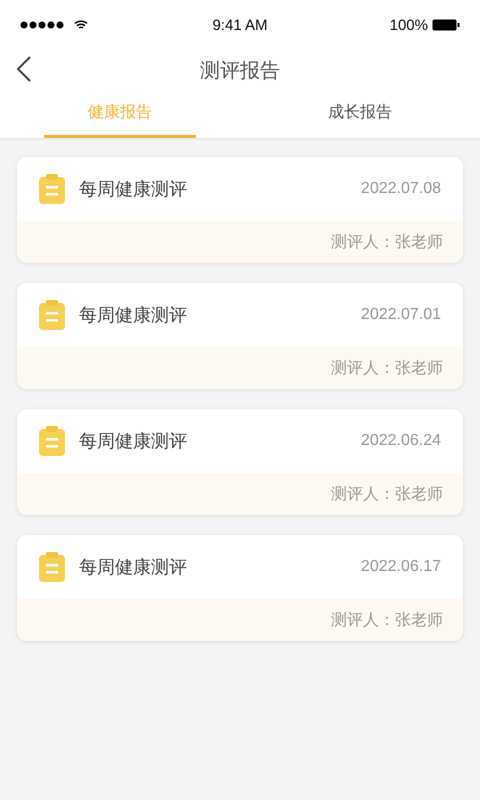  What do you see at coordinates (81, 25) in the screenshot?
I see `wifi-icon` at bounding box center [81, 25].